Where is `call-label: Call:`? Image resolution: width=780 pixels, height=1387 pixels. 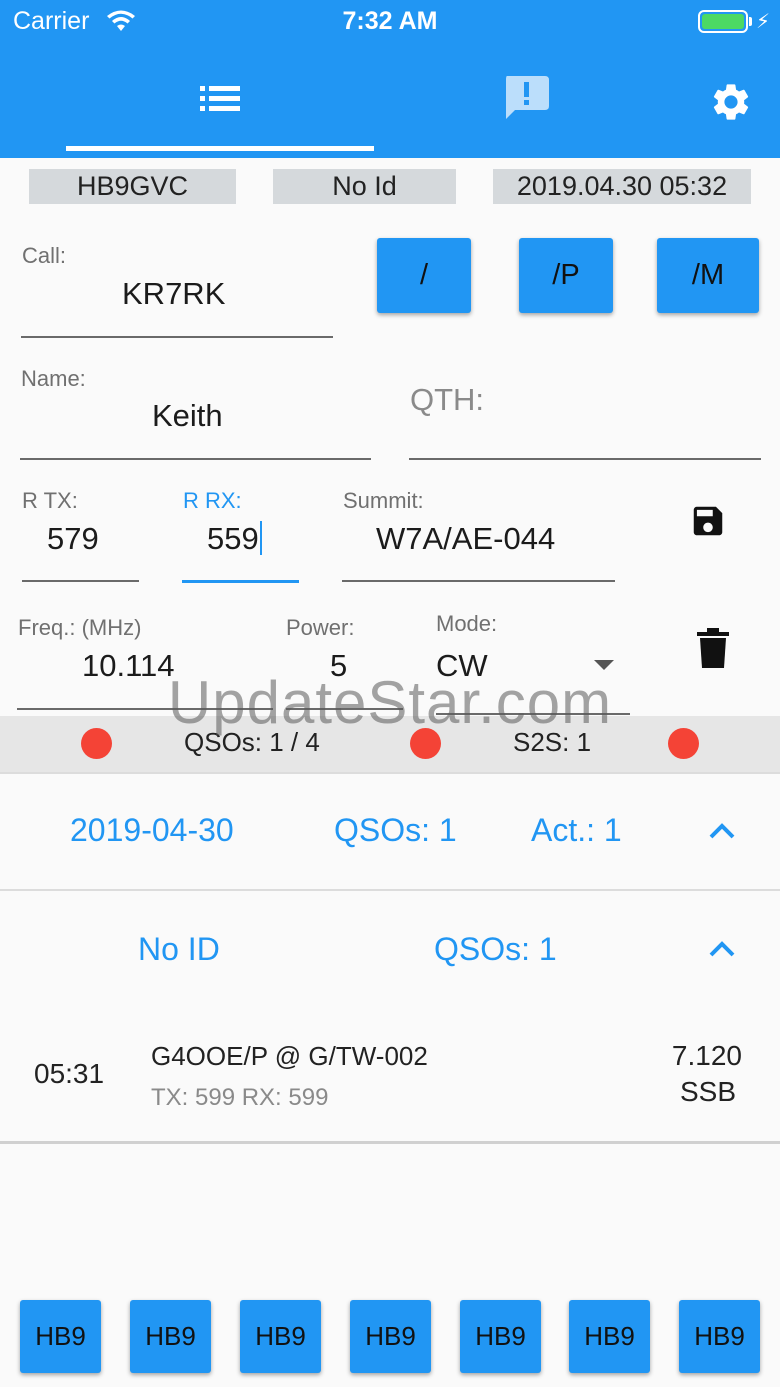 call-label: Call: is located at coordinates (44, 255).